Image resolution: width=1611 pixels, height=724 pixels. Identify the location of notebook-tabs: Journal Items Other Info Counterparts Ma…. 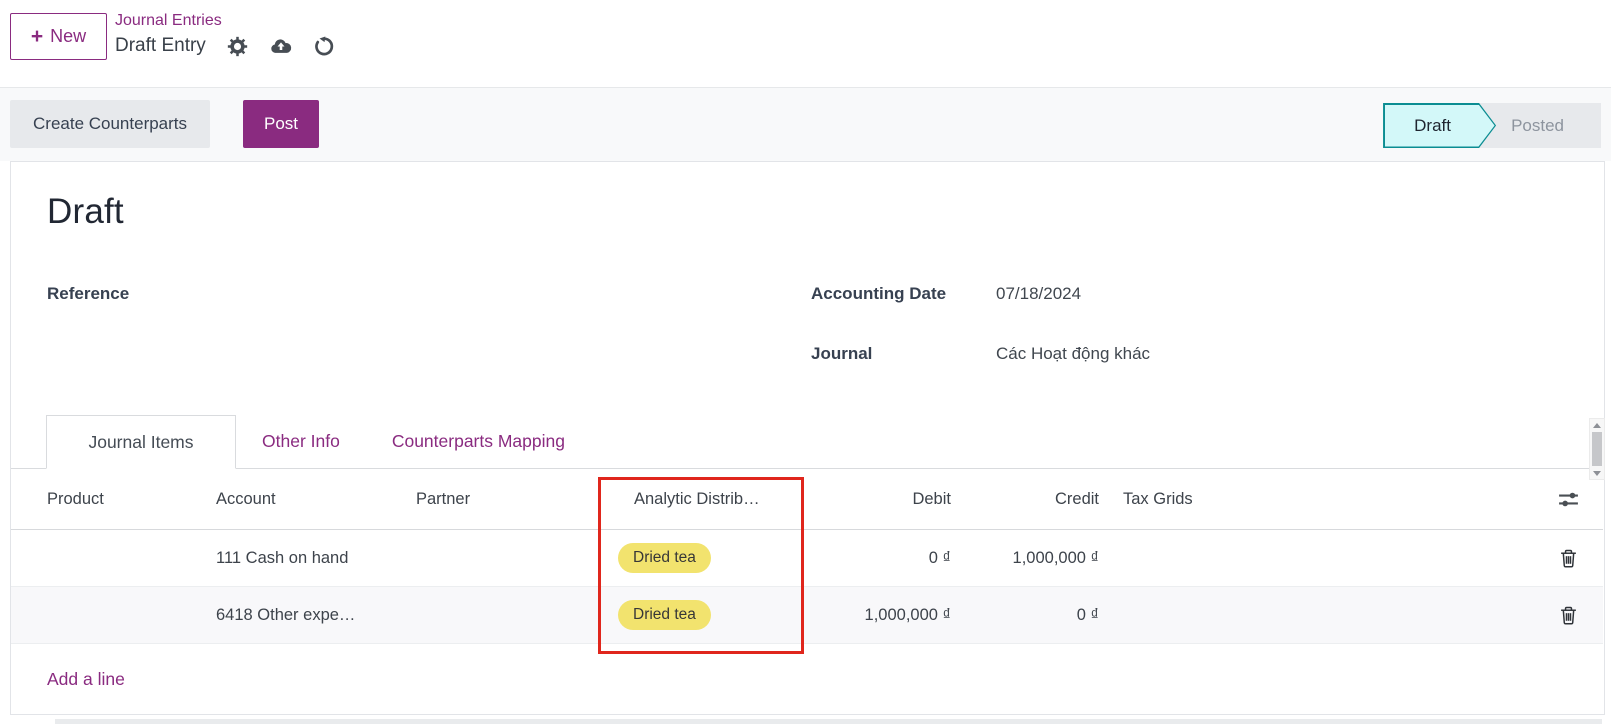
(807, 442).